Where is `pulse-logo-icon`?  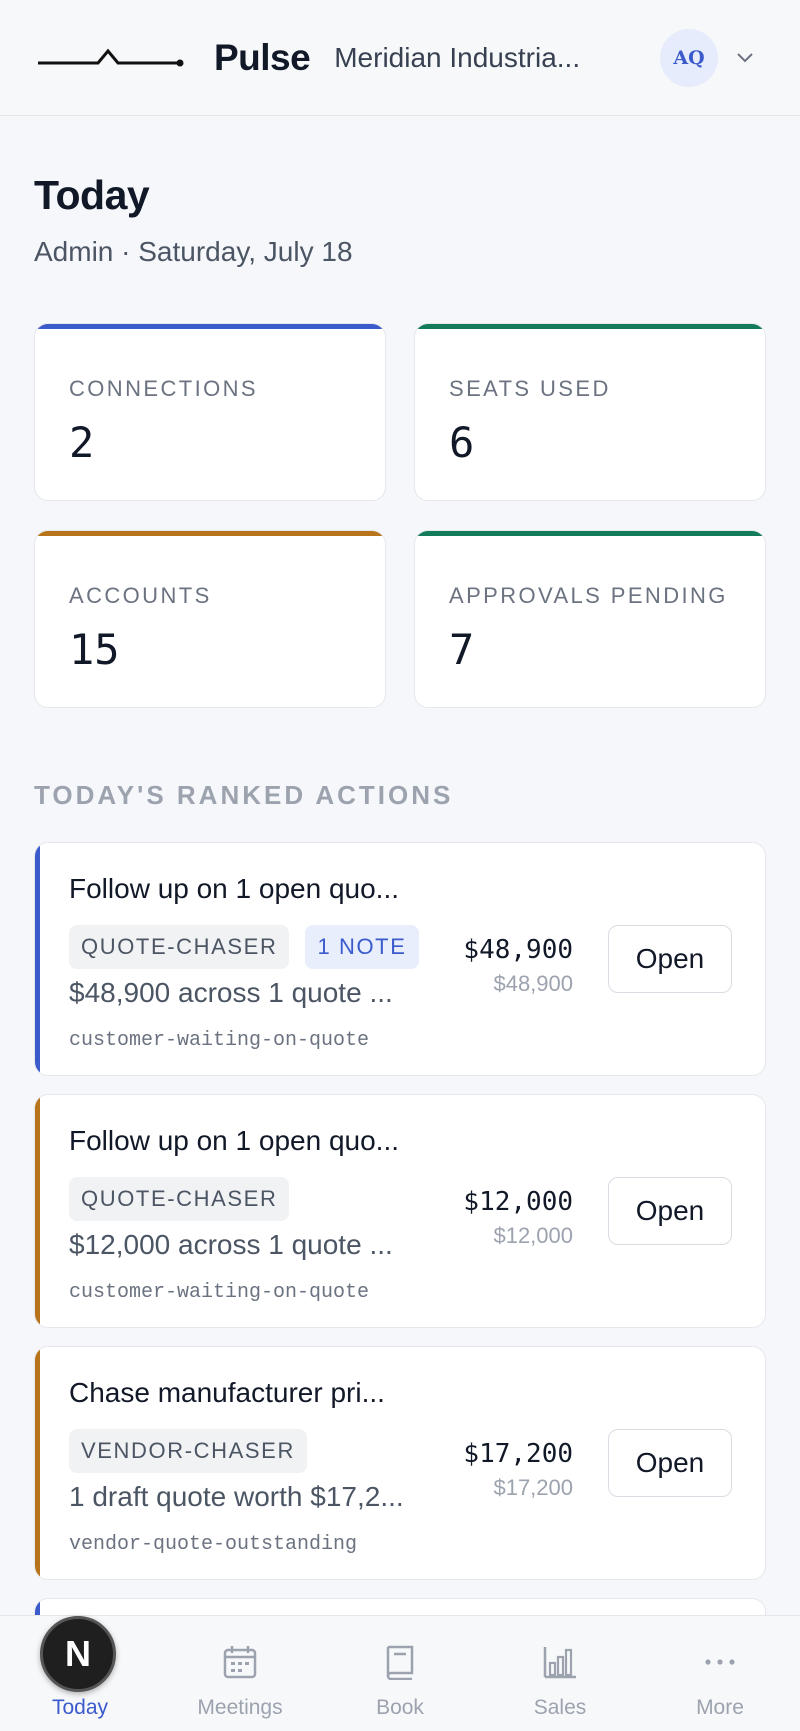 pulse-logo-icon is located at coordinates (111, 58).